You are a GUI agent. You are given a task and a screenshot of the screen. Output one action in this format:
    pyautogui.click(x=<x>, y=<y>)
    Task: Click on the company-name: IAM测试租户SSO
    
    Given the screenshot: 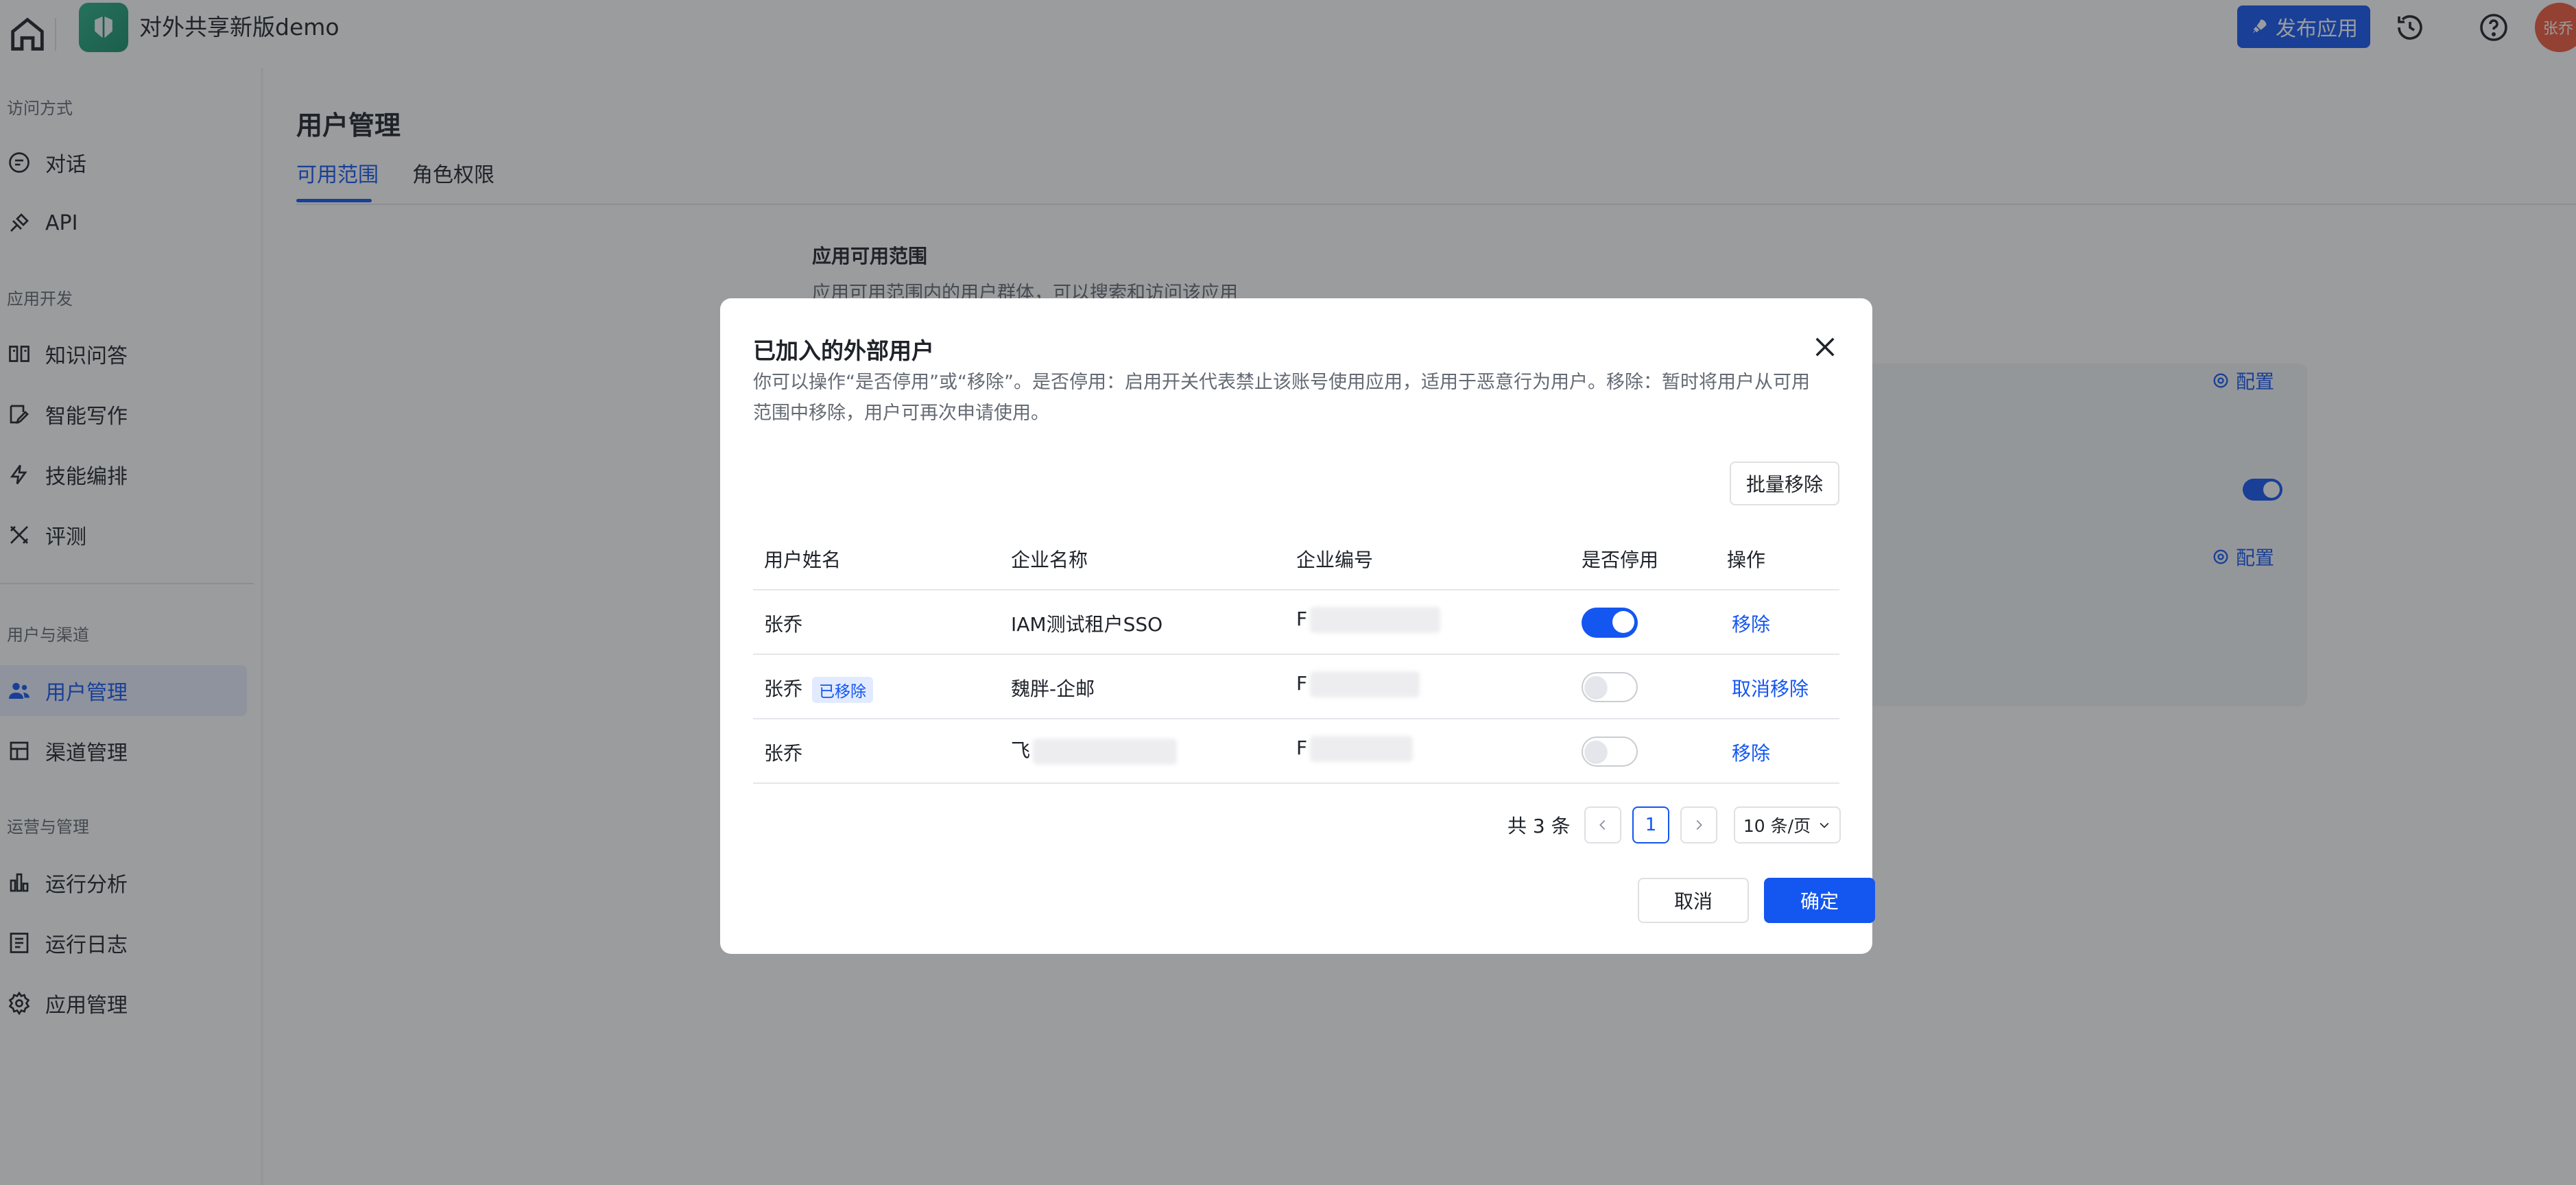 What is the action you would take?
    pyautogui.click(x=1087, y=624)
    